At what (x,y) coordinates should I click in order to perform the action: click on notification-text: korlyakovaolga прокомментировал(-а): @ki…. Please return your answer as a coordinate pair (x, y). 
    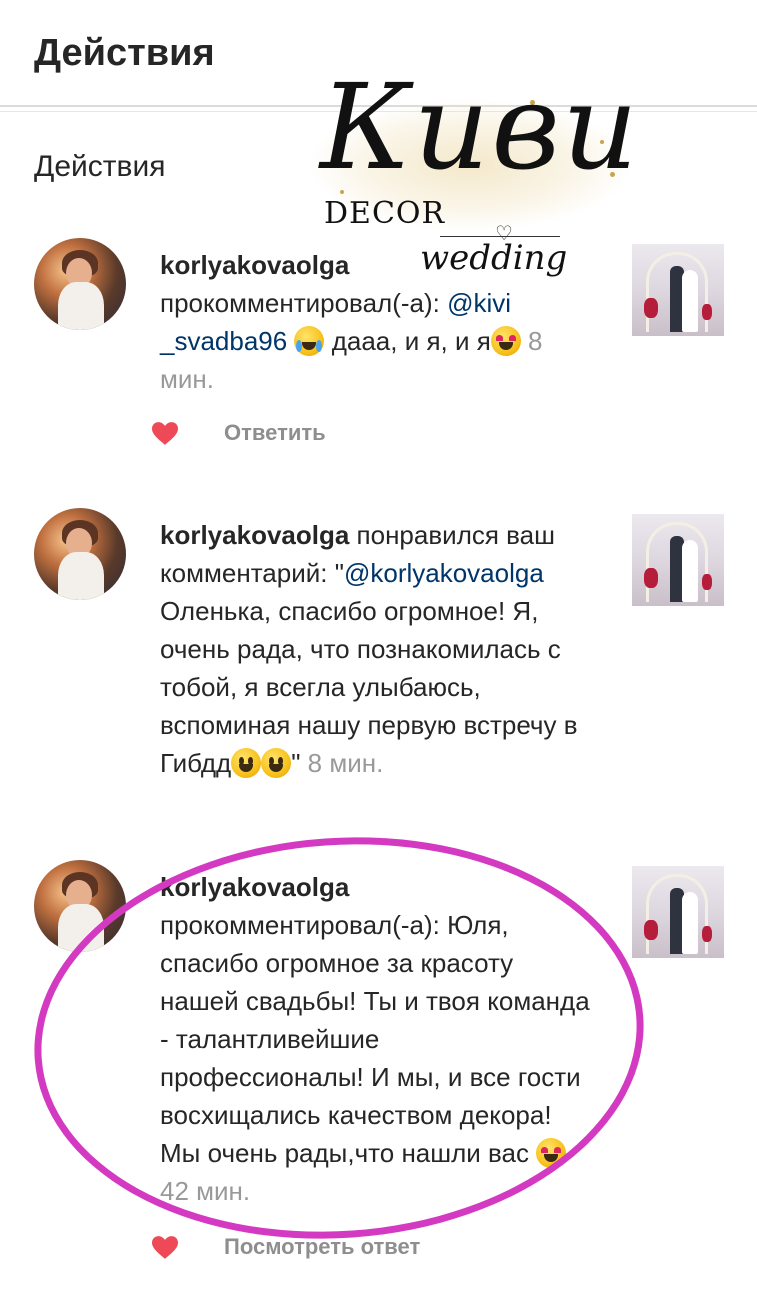
    Looking at the image, I should click on (375, 322).